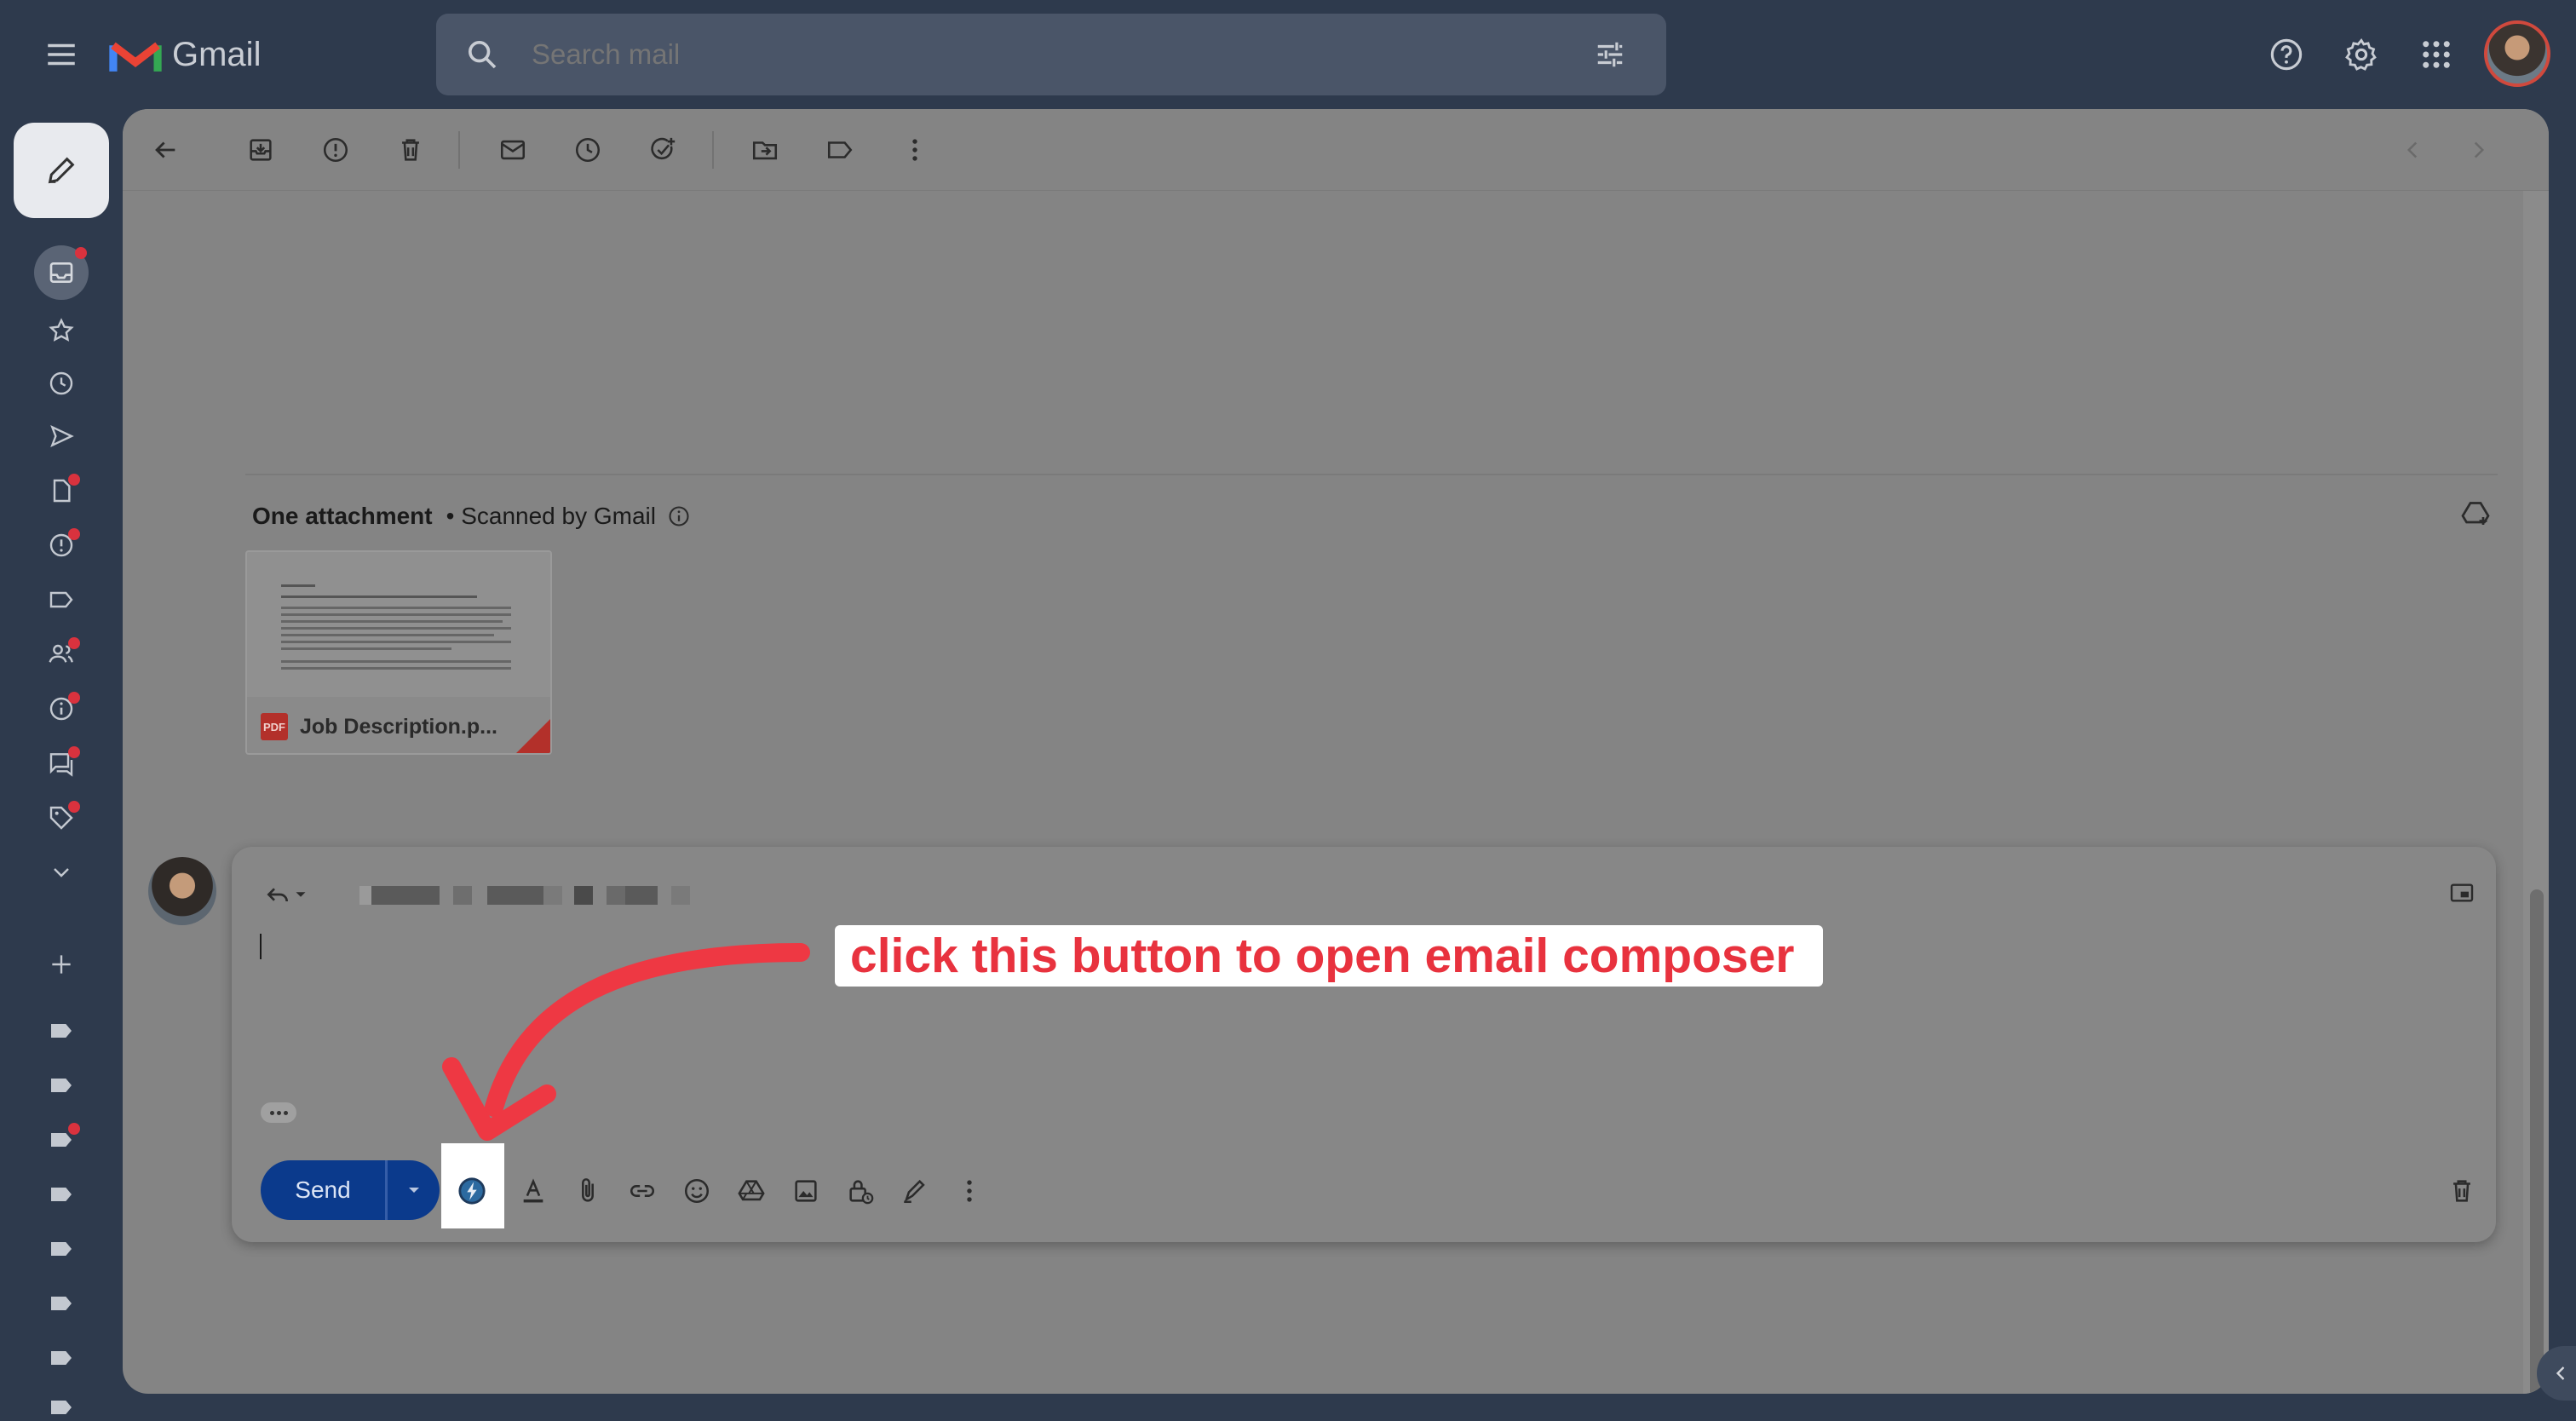 The height and width of the screenshot is (1421, 2576). I want to click on sidebar-item-inbox, so click(61, 272).